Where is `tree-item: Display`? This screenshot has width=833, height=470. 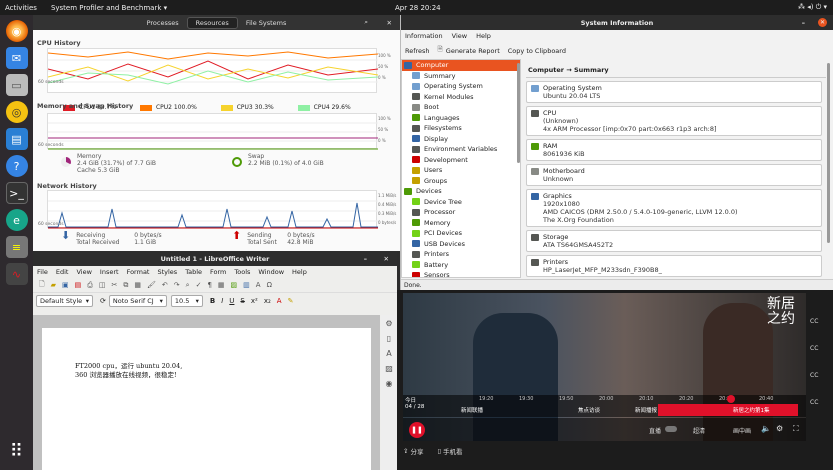 tree-item: Display is located at coordinates (461, 139).